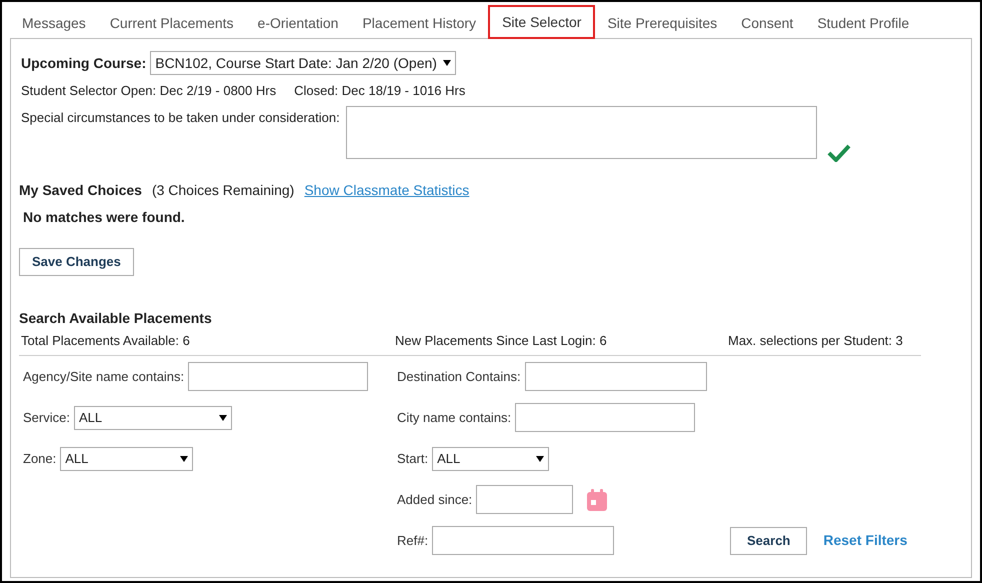  What do you see at coordinates (501, 341) in the screenshot?
I see `placement-stat: New Placements Since Last Login: 6` at bounding box center [501, 341].